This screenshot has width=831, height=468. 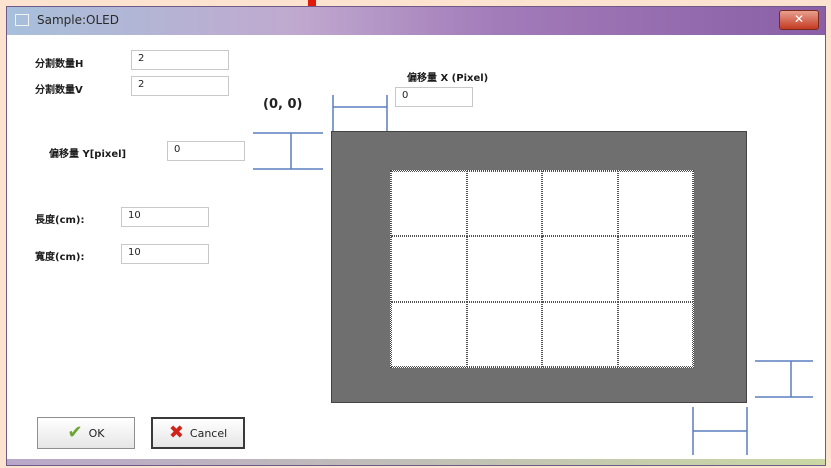 I want to click on cross-icon: ✖, so click(x=176, y=432).